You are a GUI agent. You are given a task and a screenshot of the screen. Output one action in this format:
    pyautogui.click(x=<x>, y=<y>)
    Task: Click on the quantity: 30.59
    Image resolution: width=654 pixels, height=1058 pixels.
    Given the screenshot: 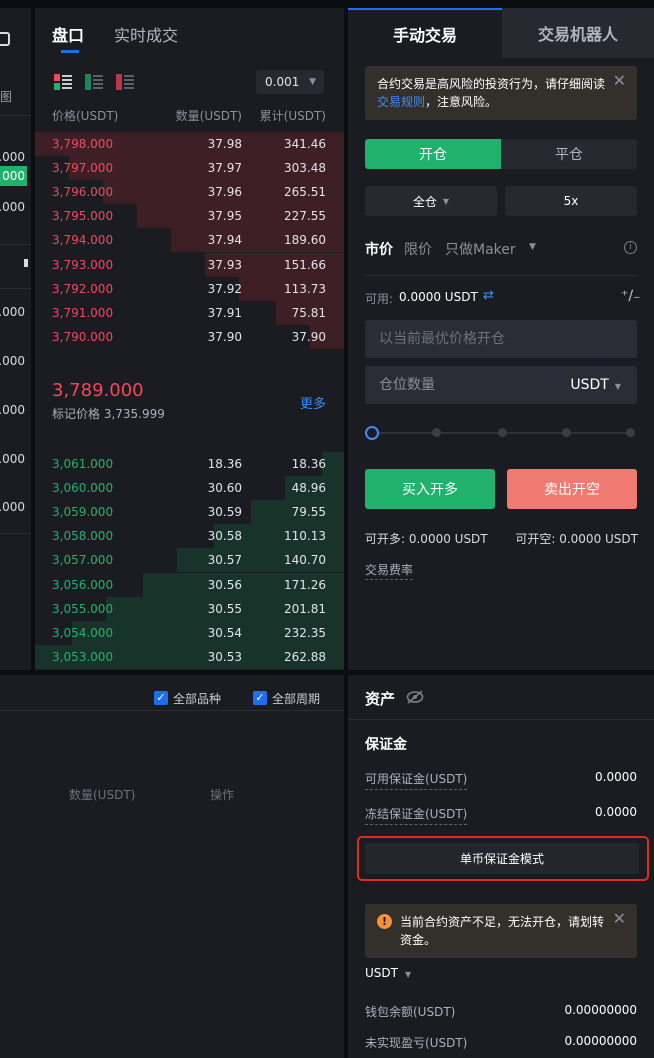 What is the action you would take?
    pyautogui.click(x=224, y=512)
    